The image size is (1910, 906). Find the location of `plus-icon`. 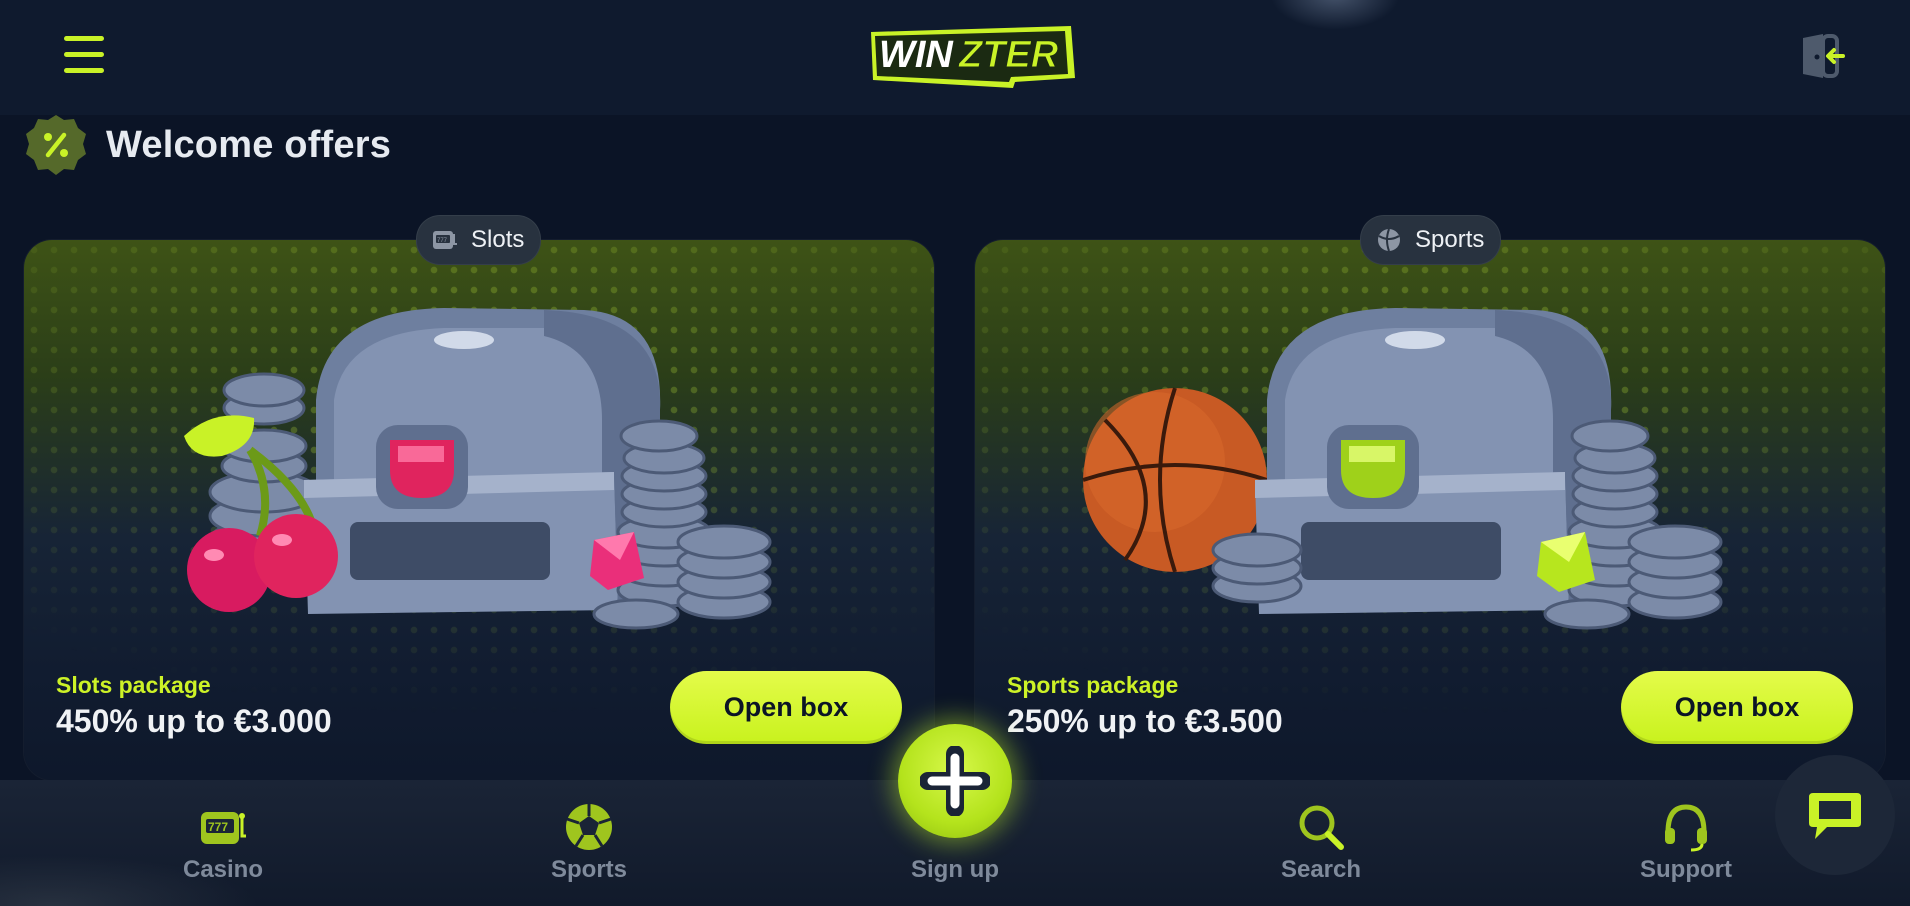

plus-icon is located at coordinates (955, 781).